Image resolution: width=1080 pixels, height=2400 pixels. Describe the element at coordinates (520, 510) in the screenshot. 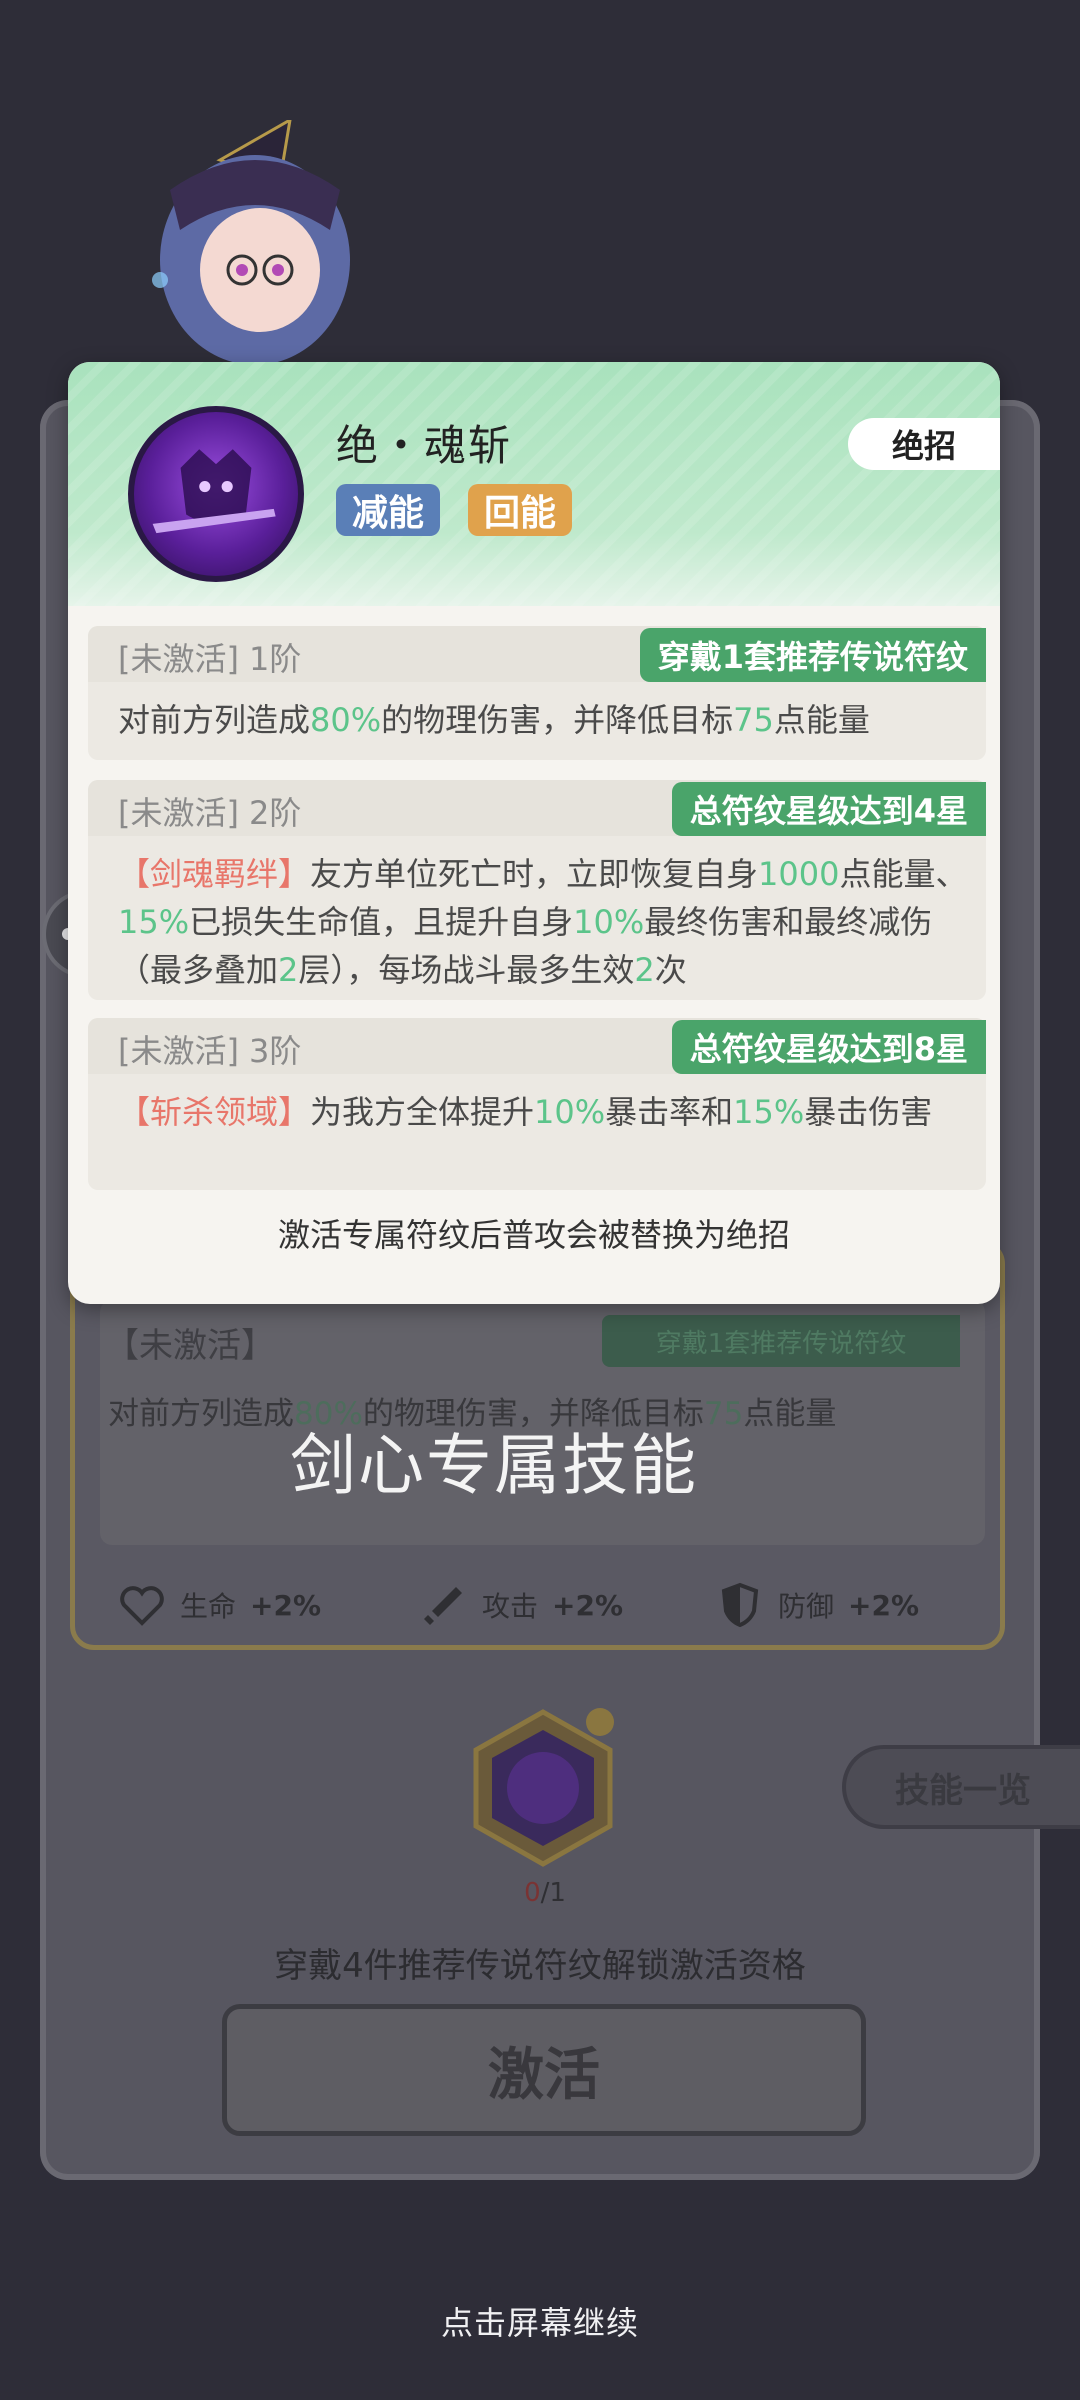

I see `tag-energy-restore: 回能` at that location.